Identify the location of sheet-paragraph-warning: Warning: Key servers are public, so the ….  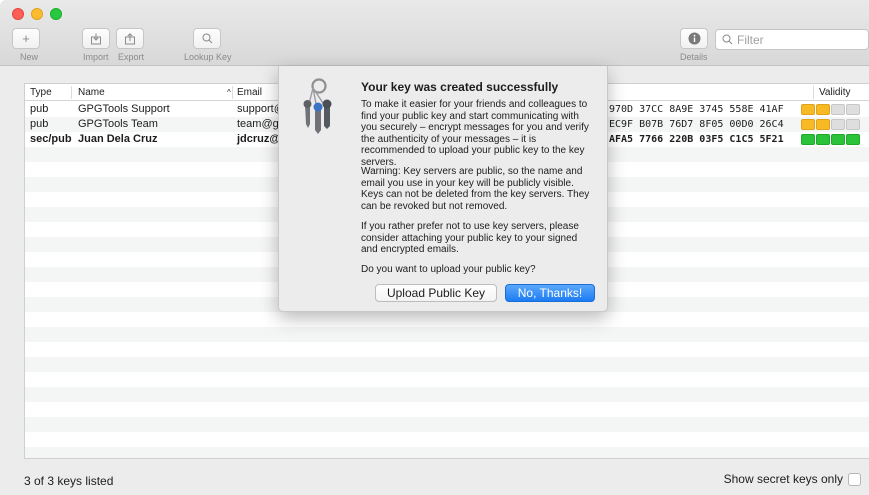
(475, 189).